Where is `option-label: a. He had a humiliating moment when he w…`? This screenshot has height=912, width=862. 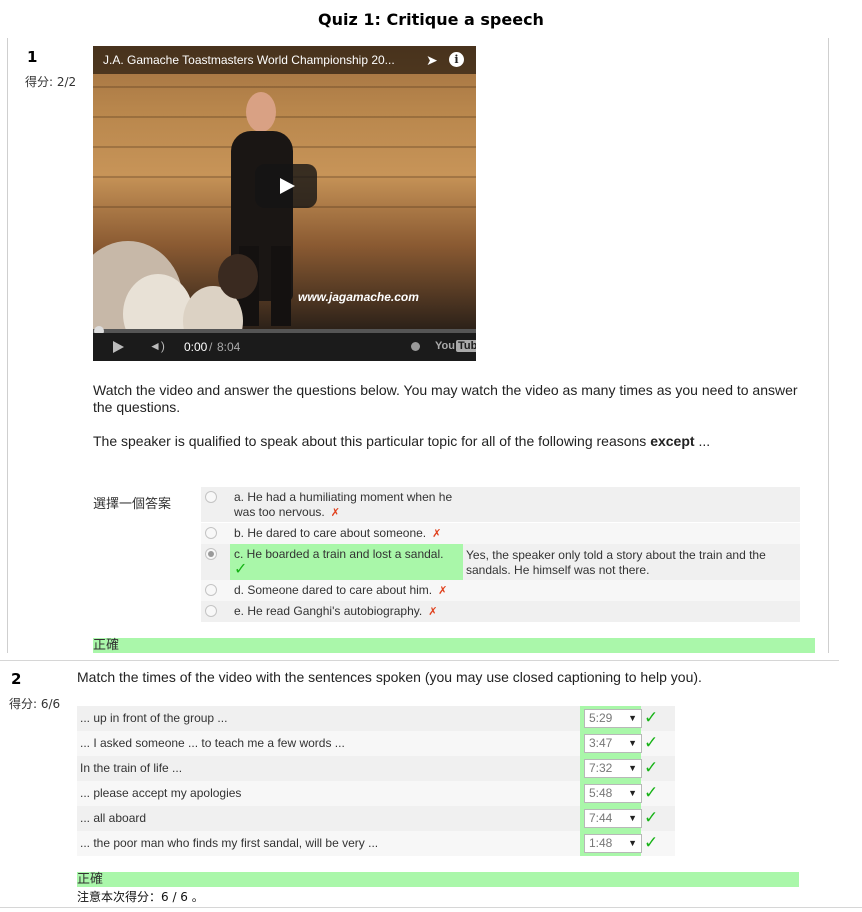 option-label: a. He had a humiliating moment when he w… is located at coordinates (343, 504).